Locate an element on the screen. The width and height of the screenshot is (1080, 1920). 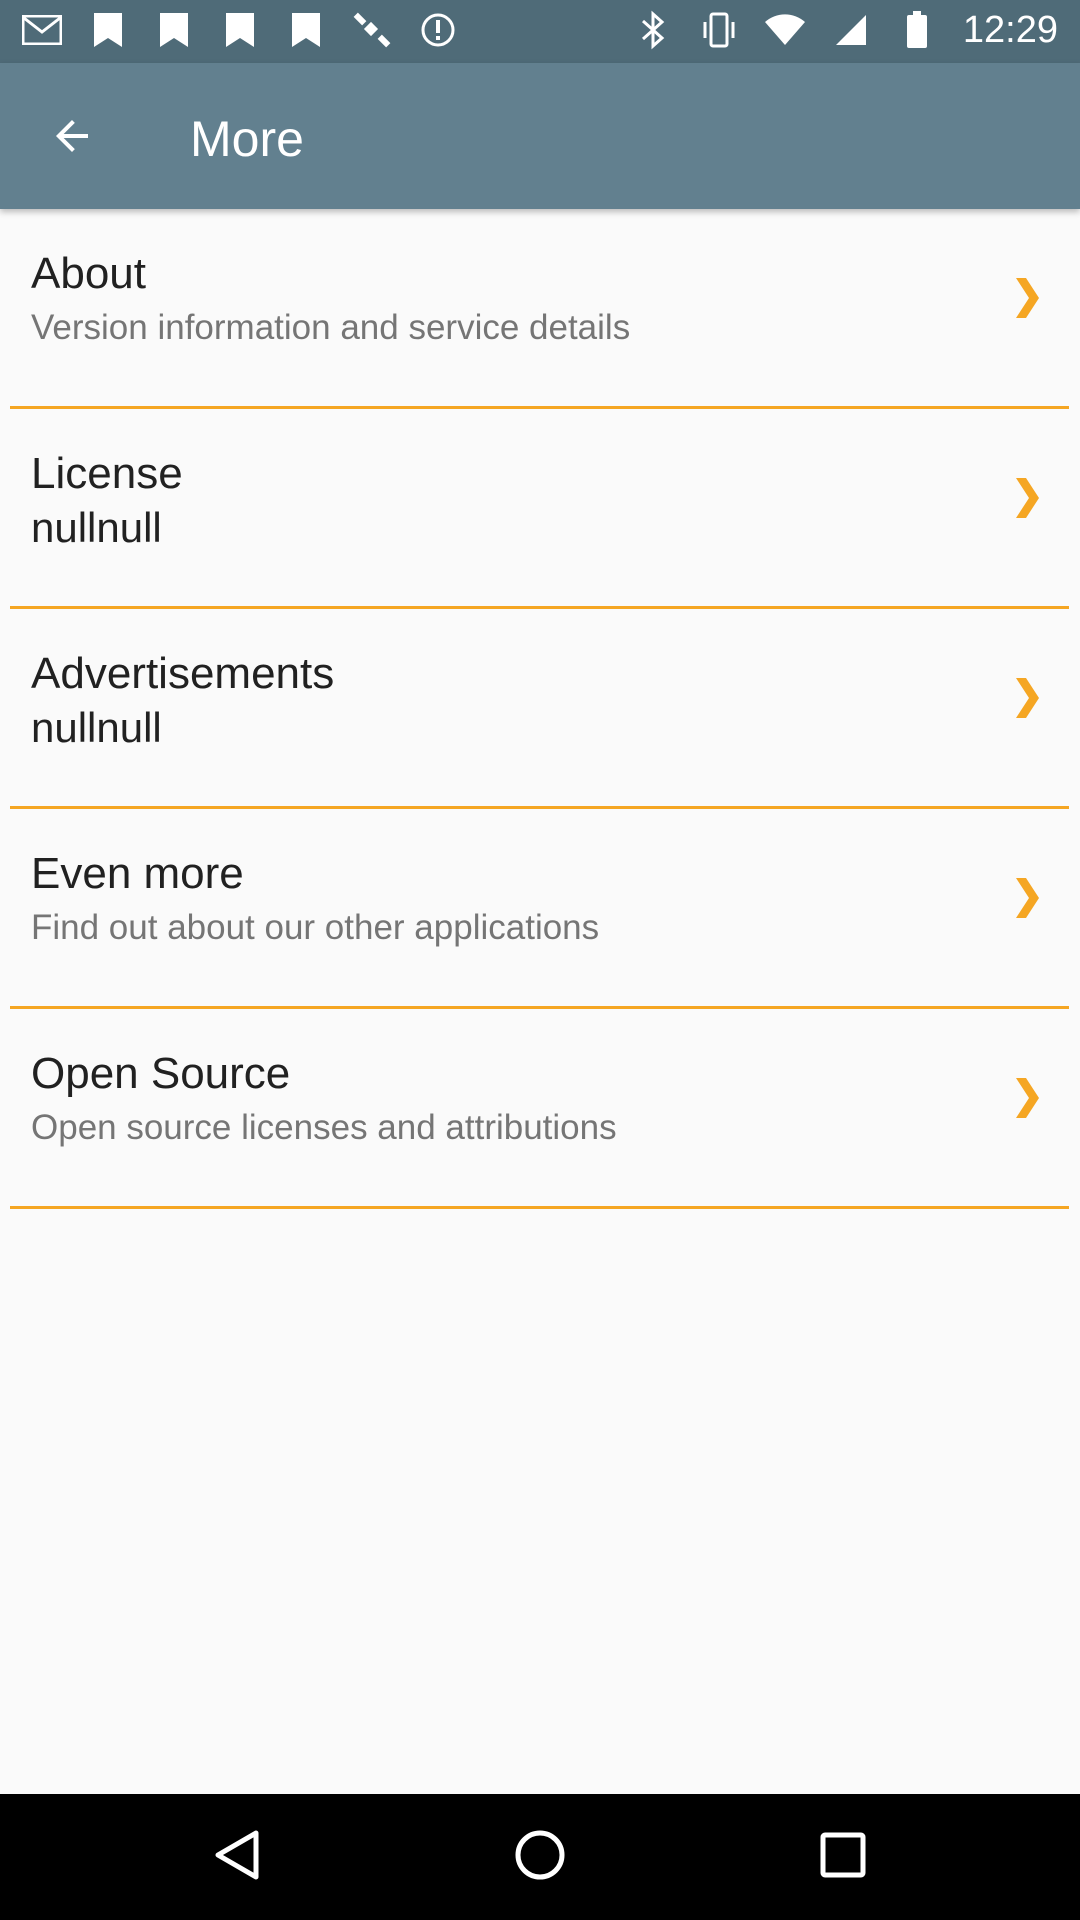
nav-recents-button is located at coordinates (843, 1857).